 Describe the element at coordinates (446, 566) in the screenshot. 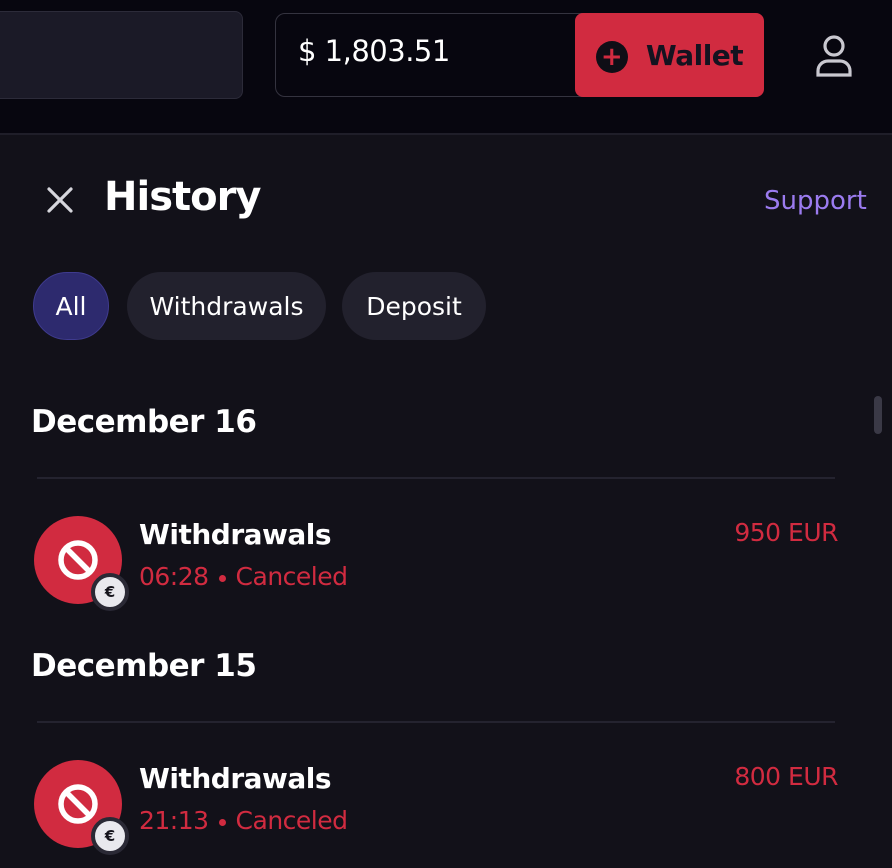

I see `transaction-row: € Withdrawals 06:28 Canceled 950 EUR` at that location.